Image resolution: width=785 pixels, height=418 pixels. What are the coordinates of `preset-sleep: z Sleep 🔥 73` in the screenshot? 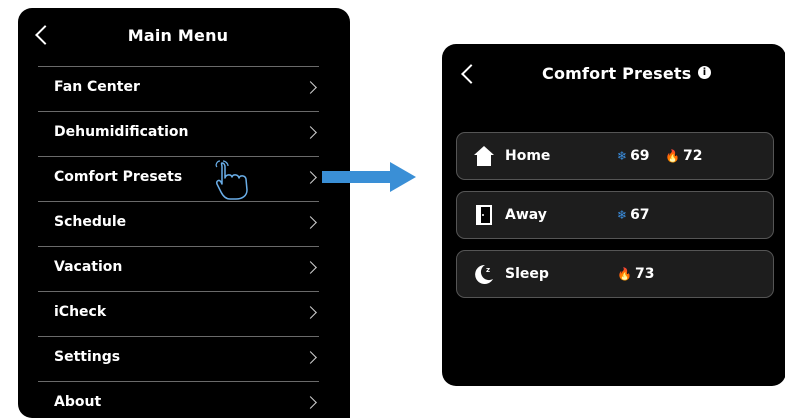 It's located at (615, 274).